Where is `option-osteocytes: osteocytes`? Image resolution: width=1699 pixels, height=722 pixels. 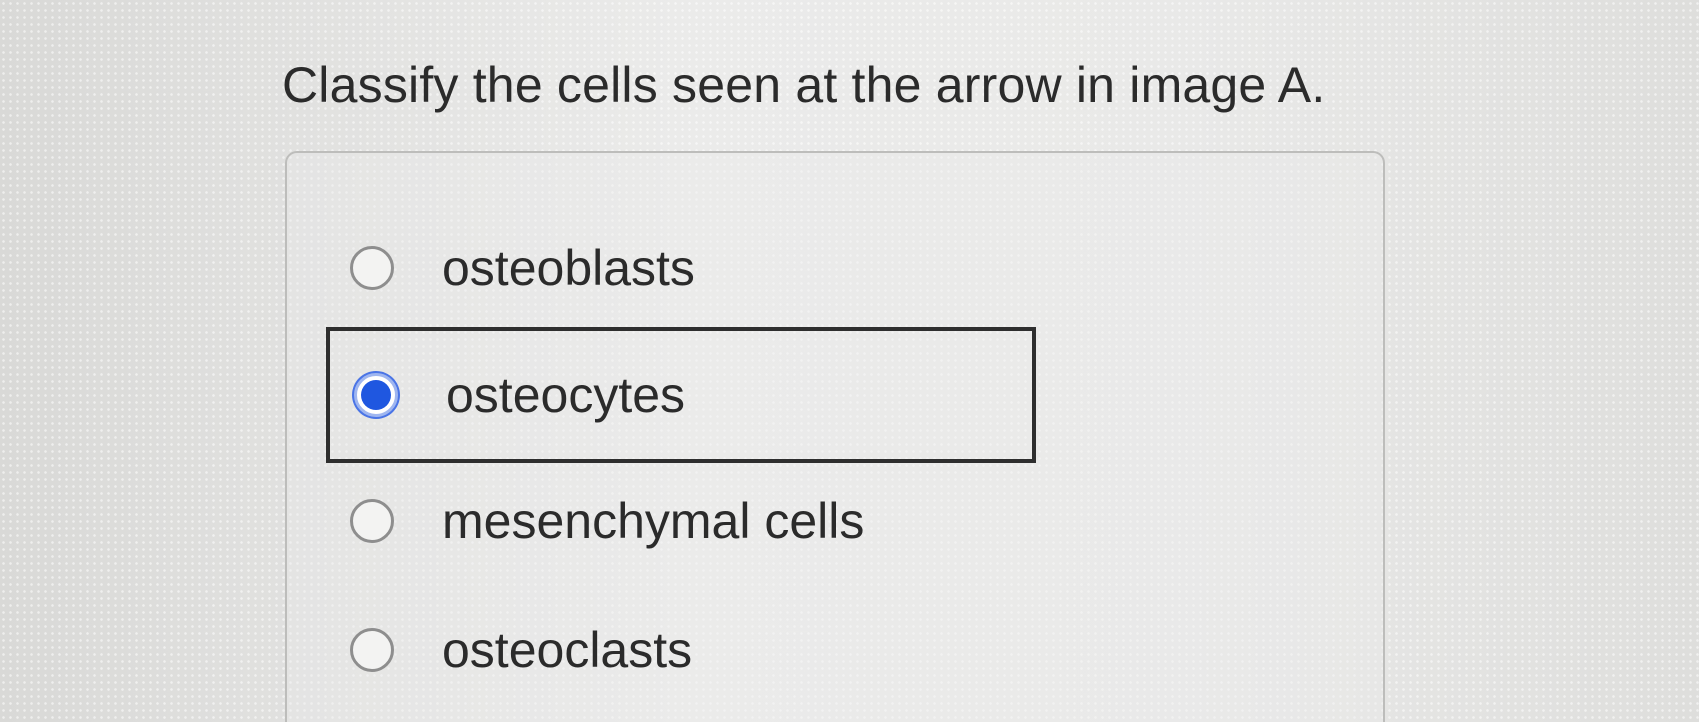
option-osteocytes: osteocytes is located at coordinates (681, 395).